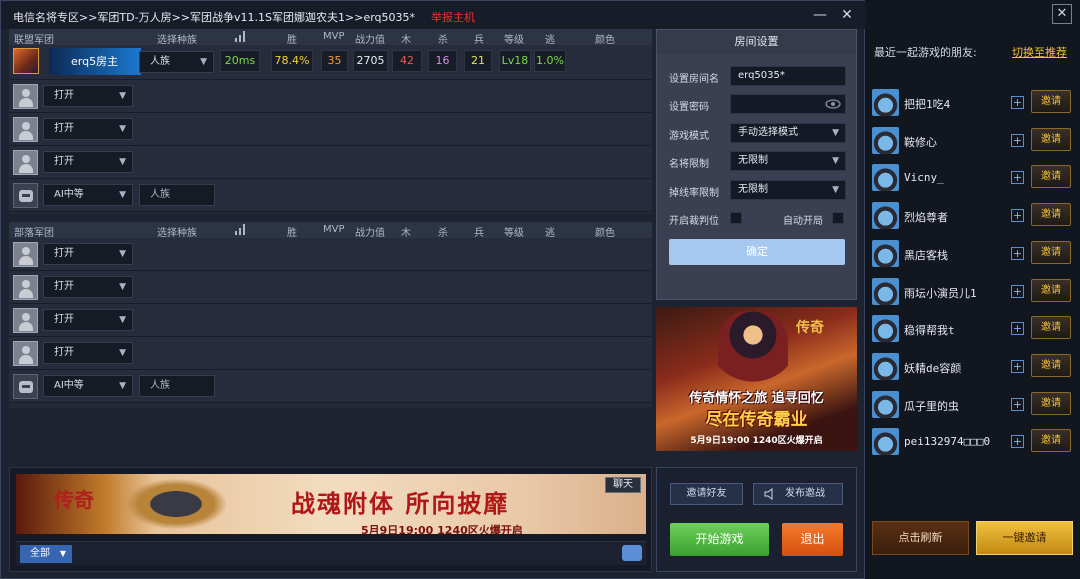 This screenshot has width=1080, height=579. What do you see at coordinates (933, 368) in the screenshot?
I see `friend-name: 妖精de容颜` at bounding box center [933, 368].